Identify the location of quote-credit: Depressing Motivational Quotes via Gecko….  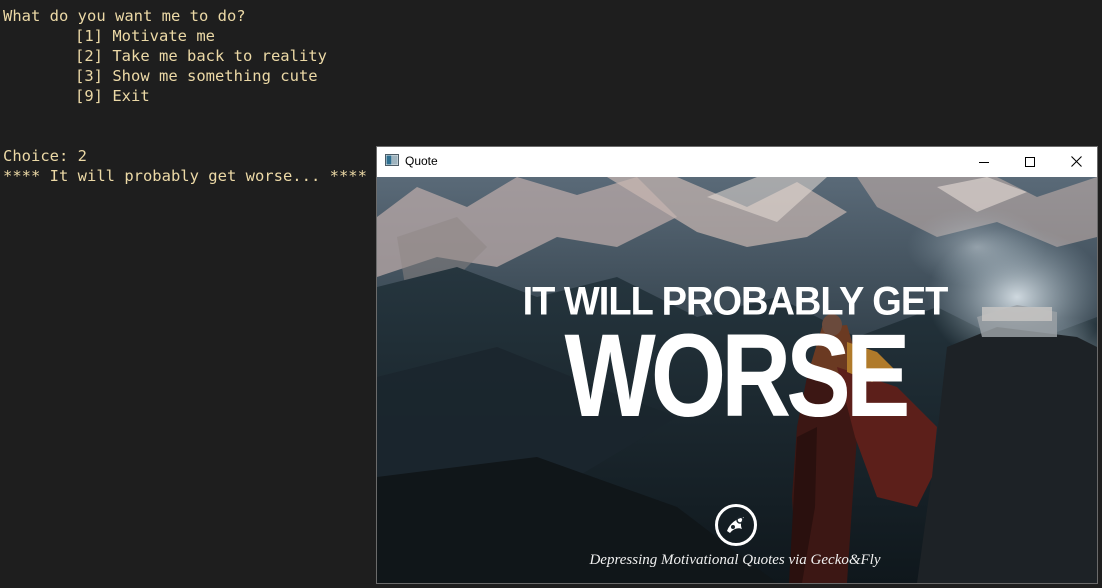
(735, 560).